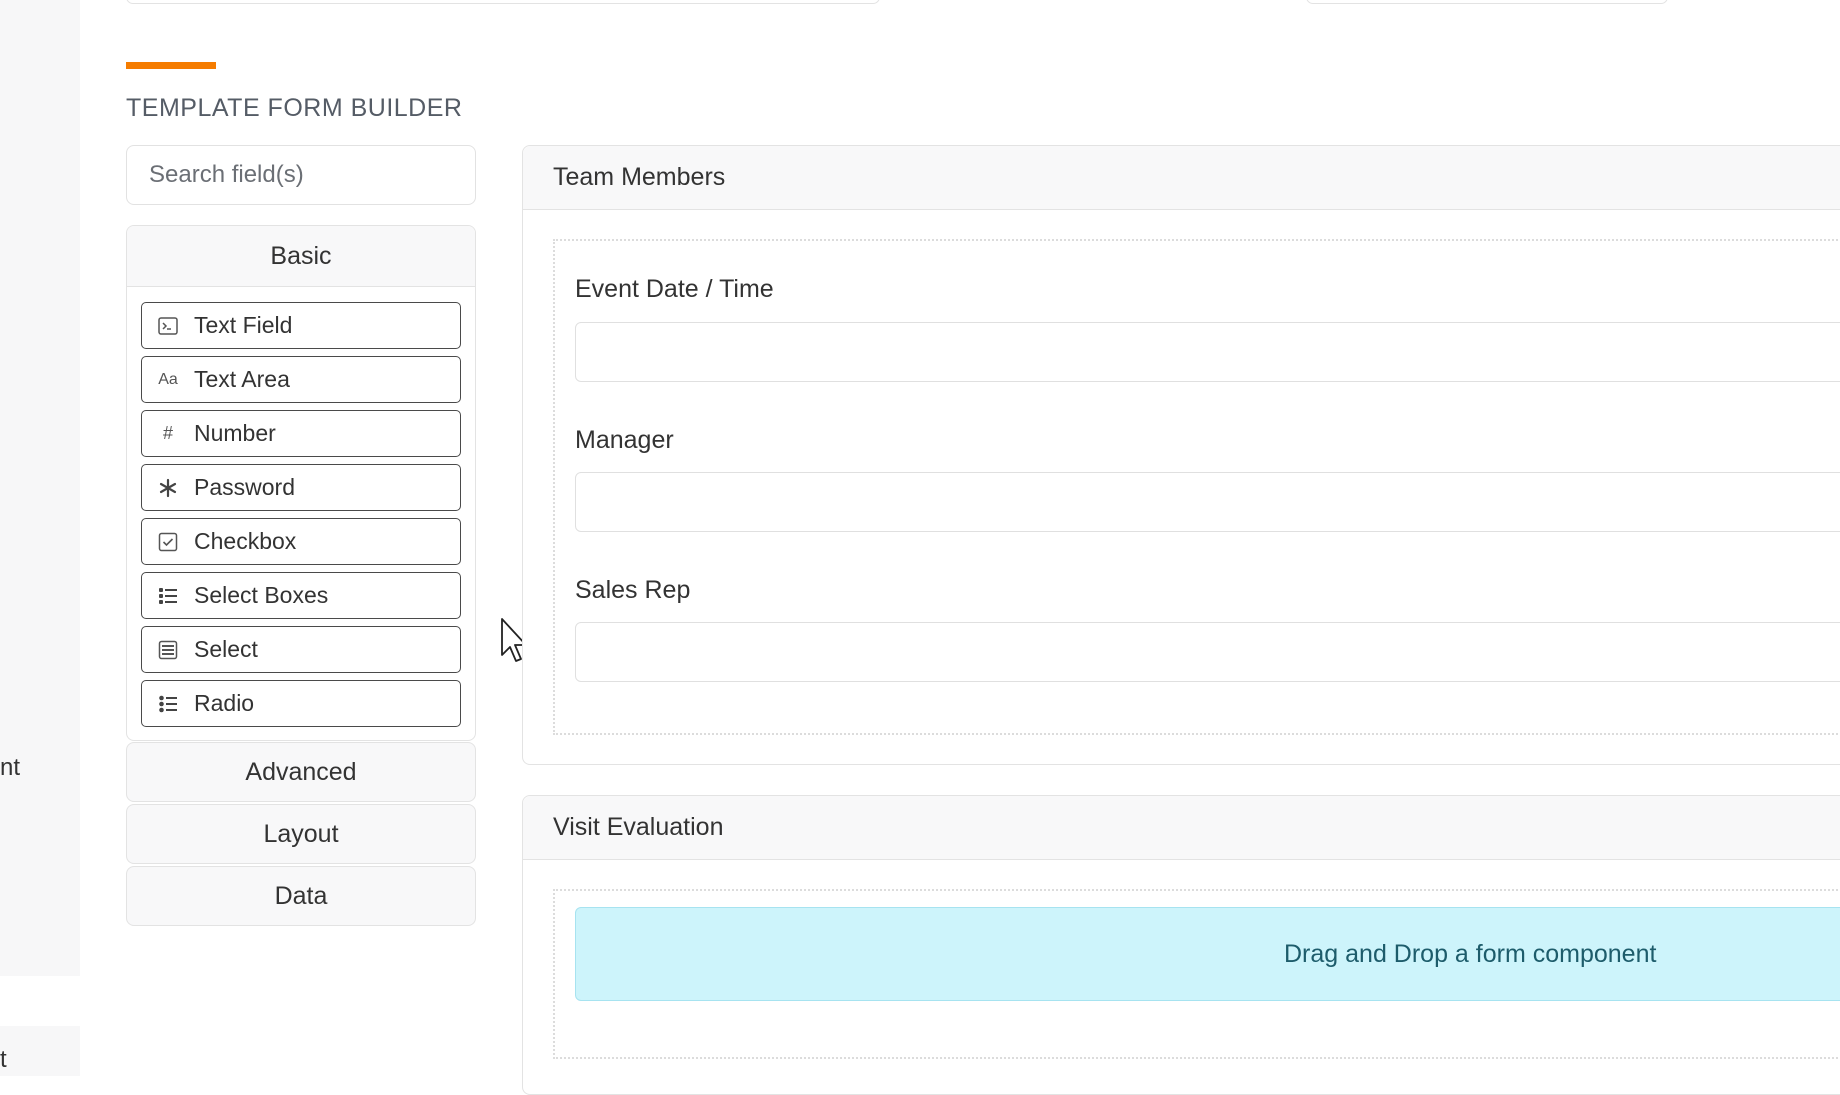  Describe the element at coordinates (301, 703) in the screenshot. I see `radio-component: Radio` at that location.